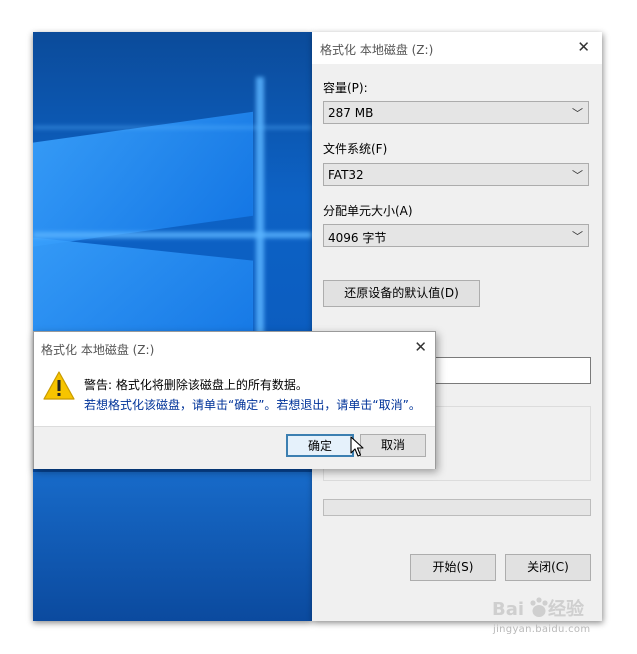  What do you see at coordinates (252, 405) in the screenshot?
I see `warning-message-line2: 若想格式化该磁盘，请单击“确定”。若想退出，请单击“取消”。` at bounding box center [252, 405].